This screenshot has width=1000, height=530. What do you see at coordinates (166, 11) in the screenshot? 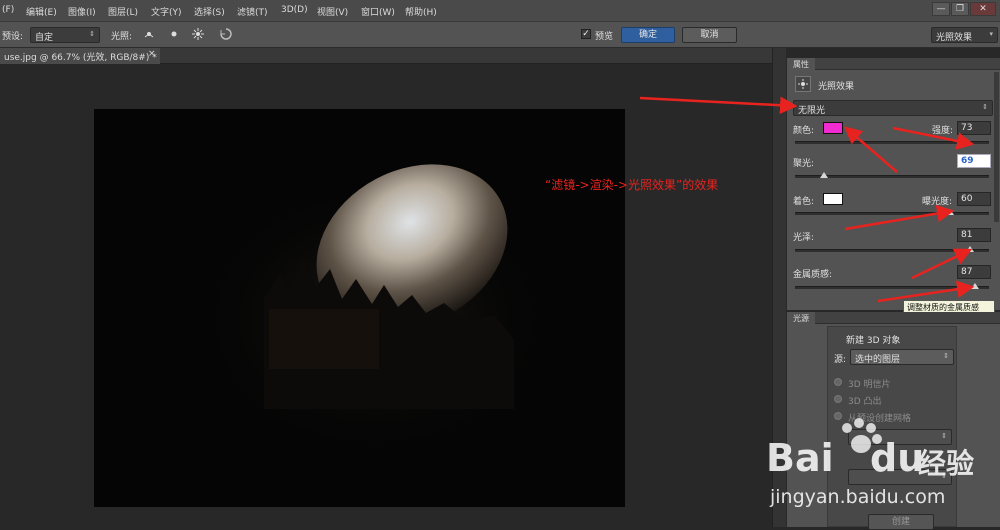
I see `menu-type: 文字(Y)` at bounding box center [166, 11].